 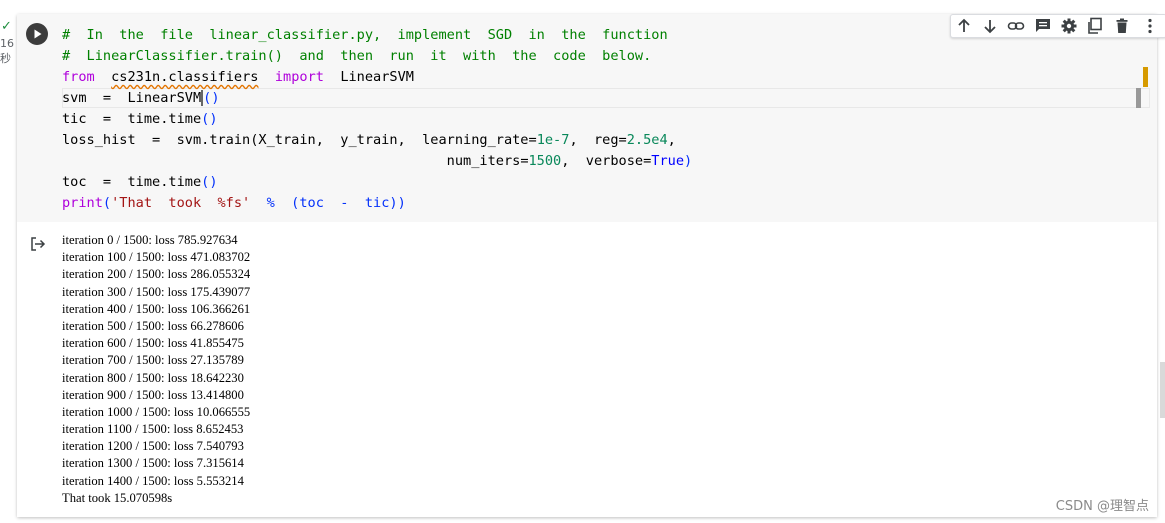 What do you see at coordinates (132, 182) in the screenshot?
I see `toc-assign: toc = time.time` at bounding box center [132, 182].